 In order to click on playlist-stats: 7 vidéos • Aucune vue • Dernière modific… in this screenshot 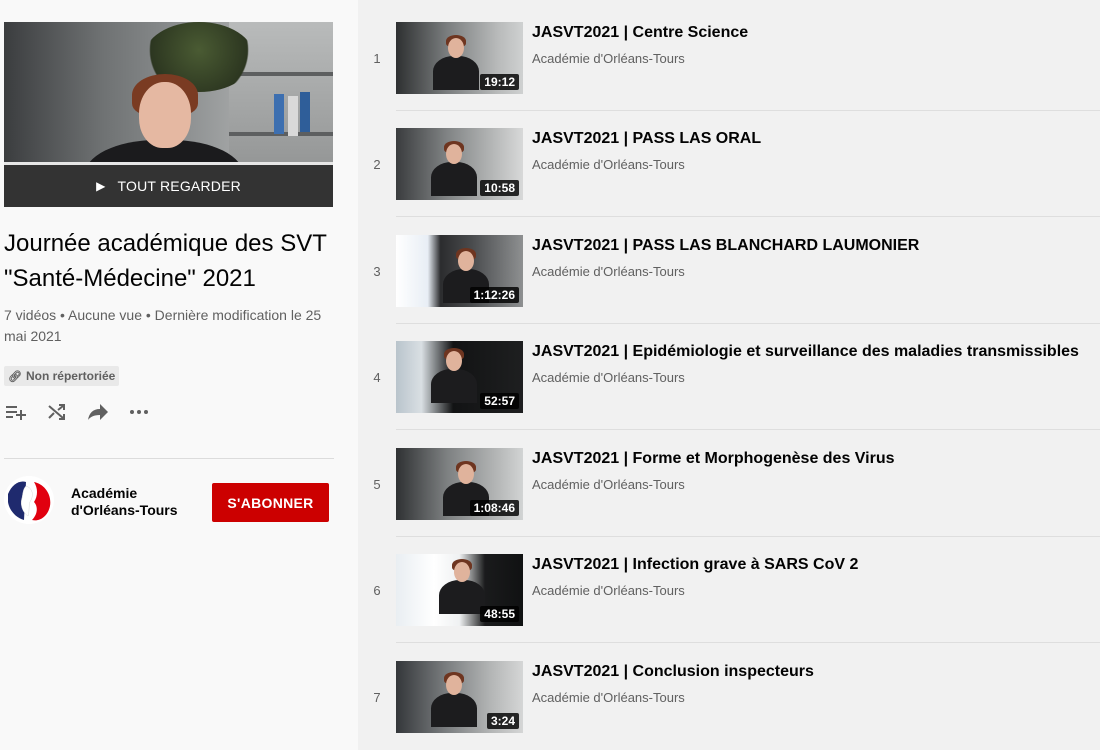, I will do `click(163, 325)`.